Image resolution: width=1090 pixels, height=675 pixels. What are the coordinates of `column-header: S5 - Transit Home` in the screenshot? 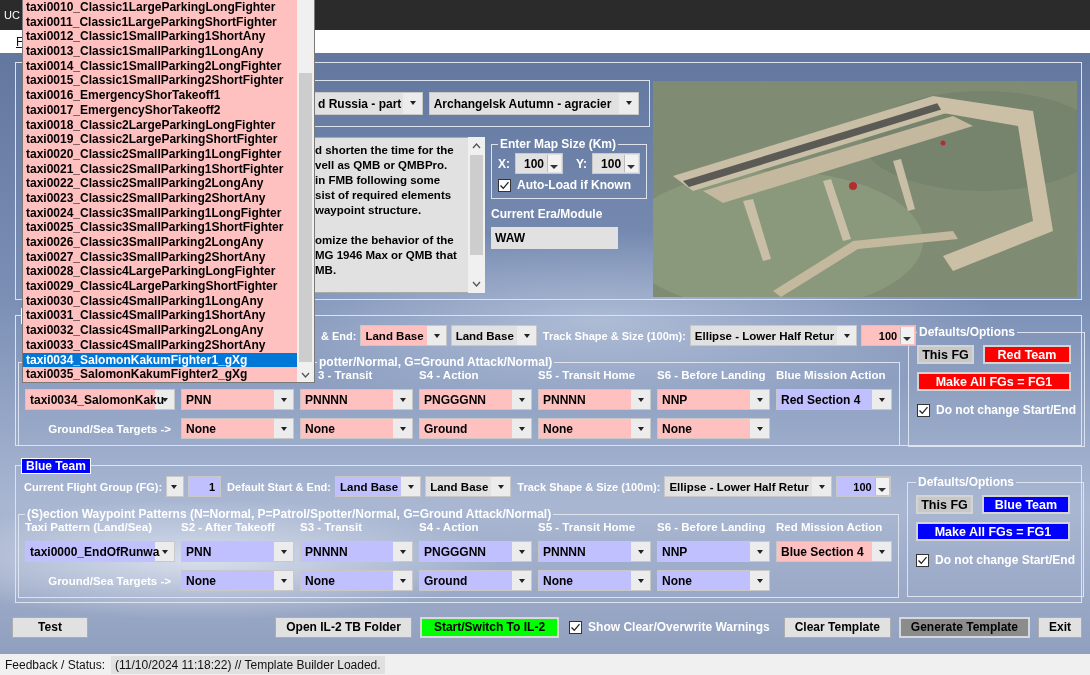 It's located at (587, 527).